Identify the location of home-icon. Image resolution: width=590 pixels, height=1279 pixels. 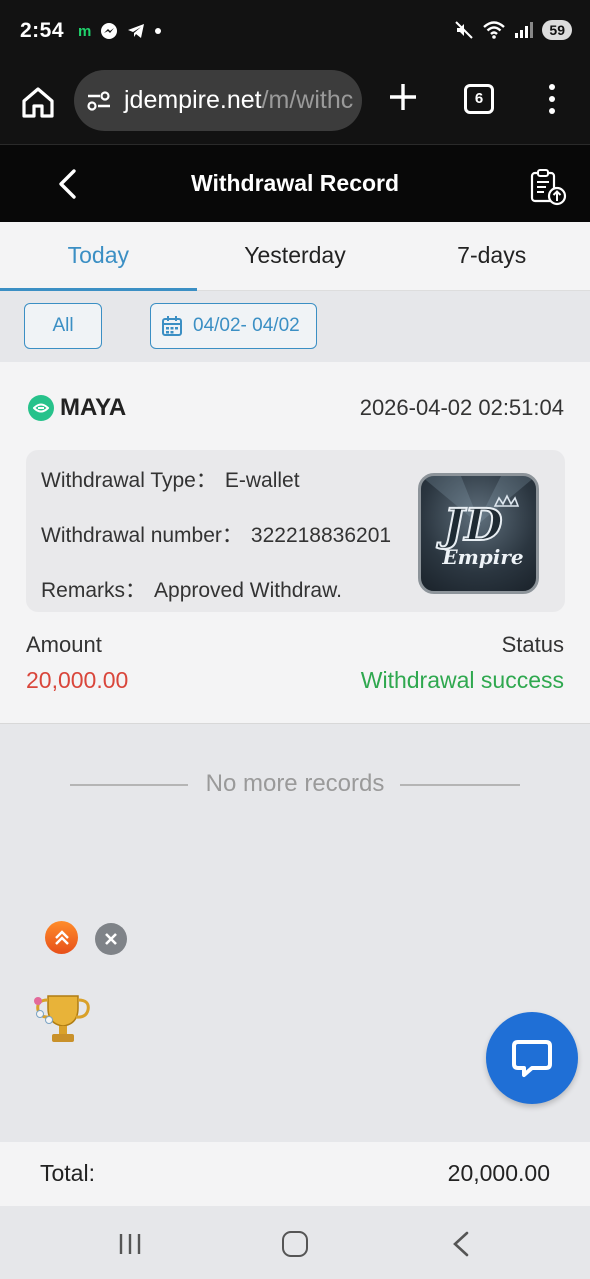
(38, 102).